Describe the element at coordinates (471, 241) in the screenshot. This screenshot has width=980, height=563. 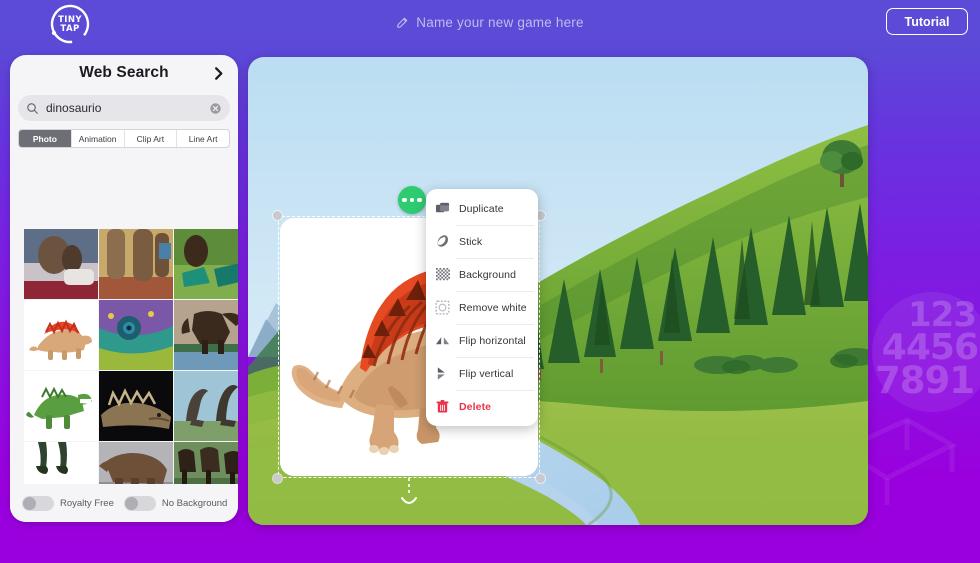
I see `context-menu-label: Stick` at that location.